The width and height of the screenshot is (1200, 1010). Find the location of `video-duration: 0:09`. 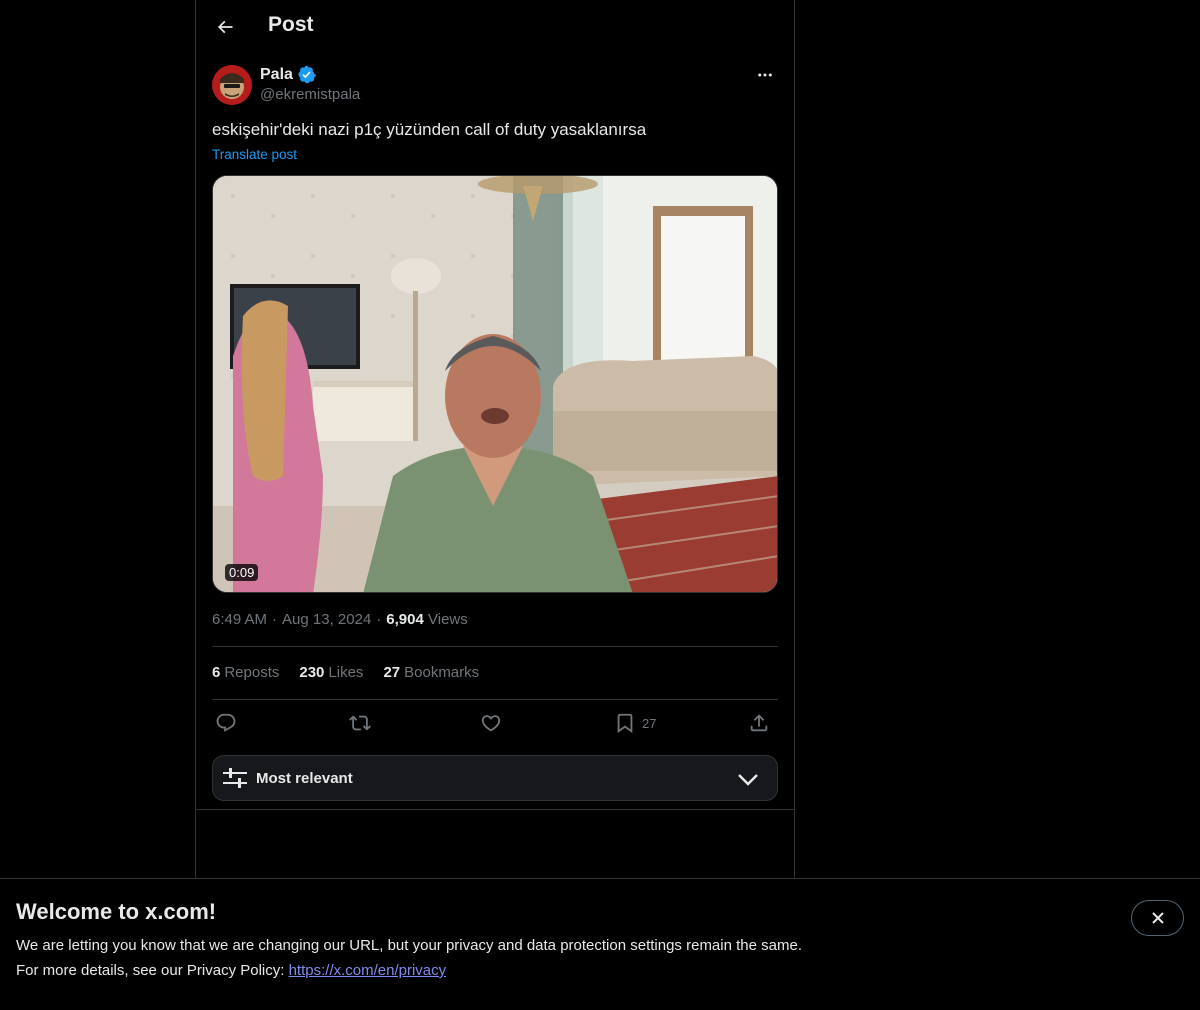

video-duration: 0:09 is located at coordinates (242, 572).